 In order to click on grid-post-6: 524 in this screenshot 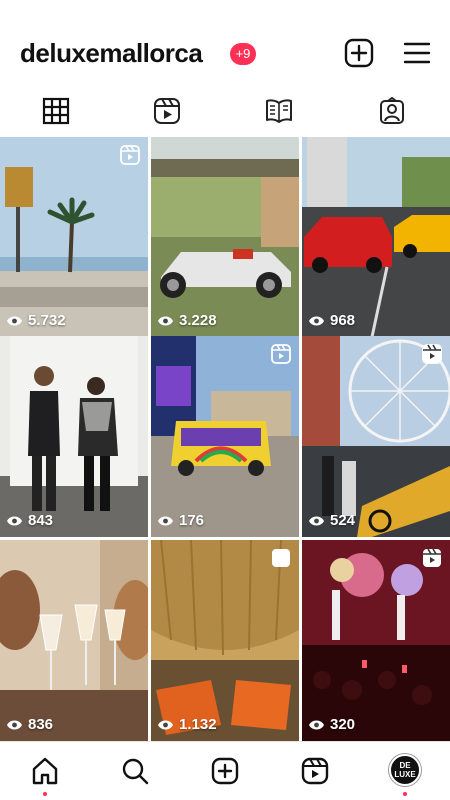, I will do `click(376, 436)`.